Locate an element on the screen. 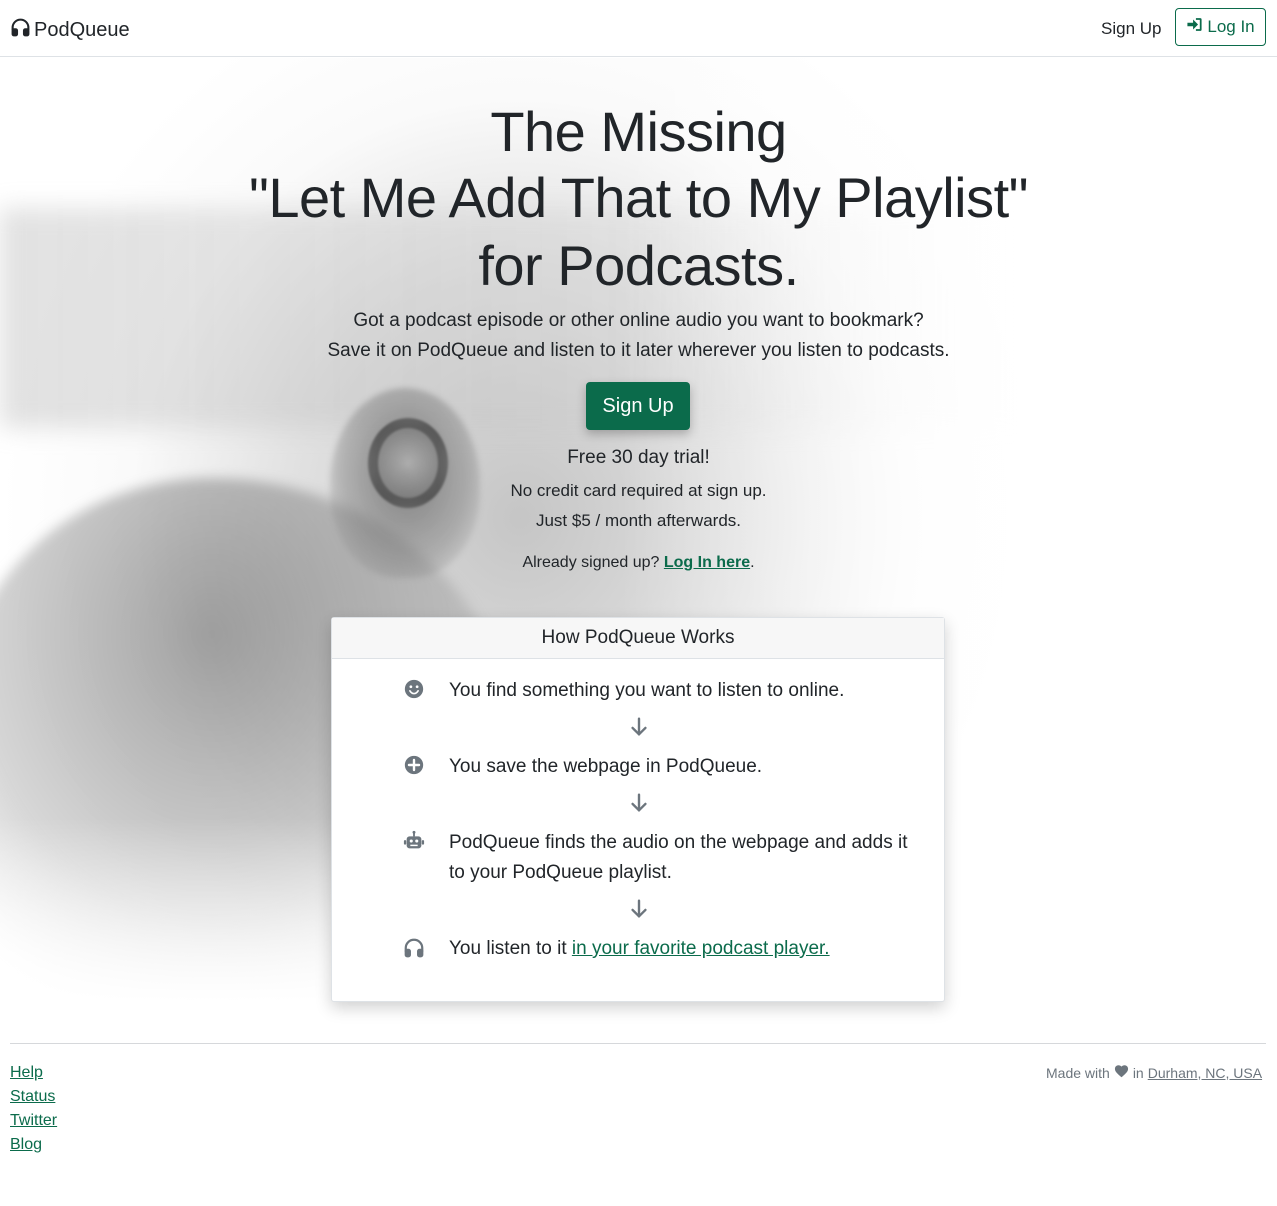 This screenshot has height=1206, width=1277. robot-icon is located at coordinates (414, 841).